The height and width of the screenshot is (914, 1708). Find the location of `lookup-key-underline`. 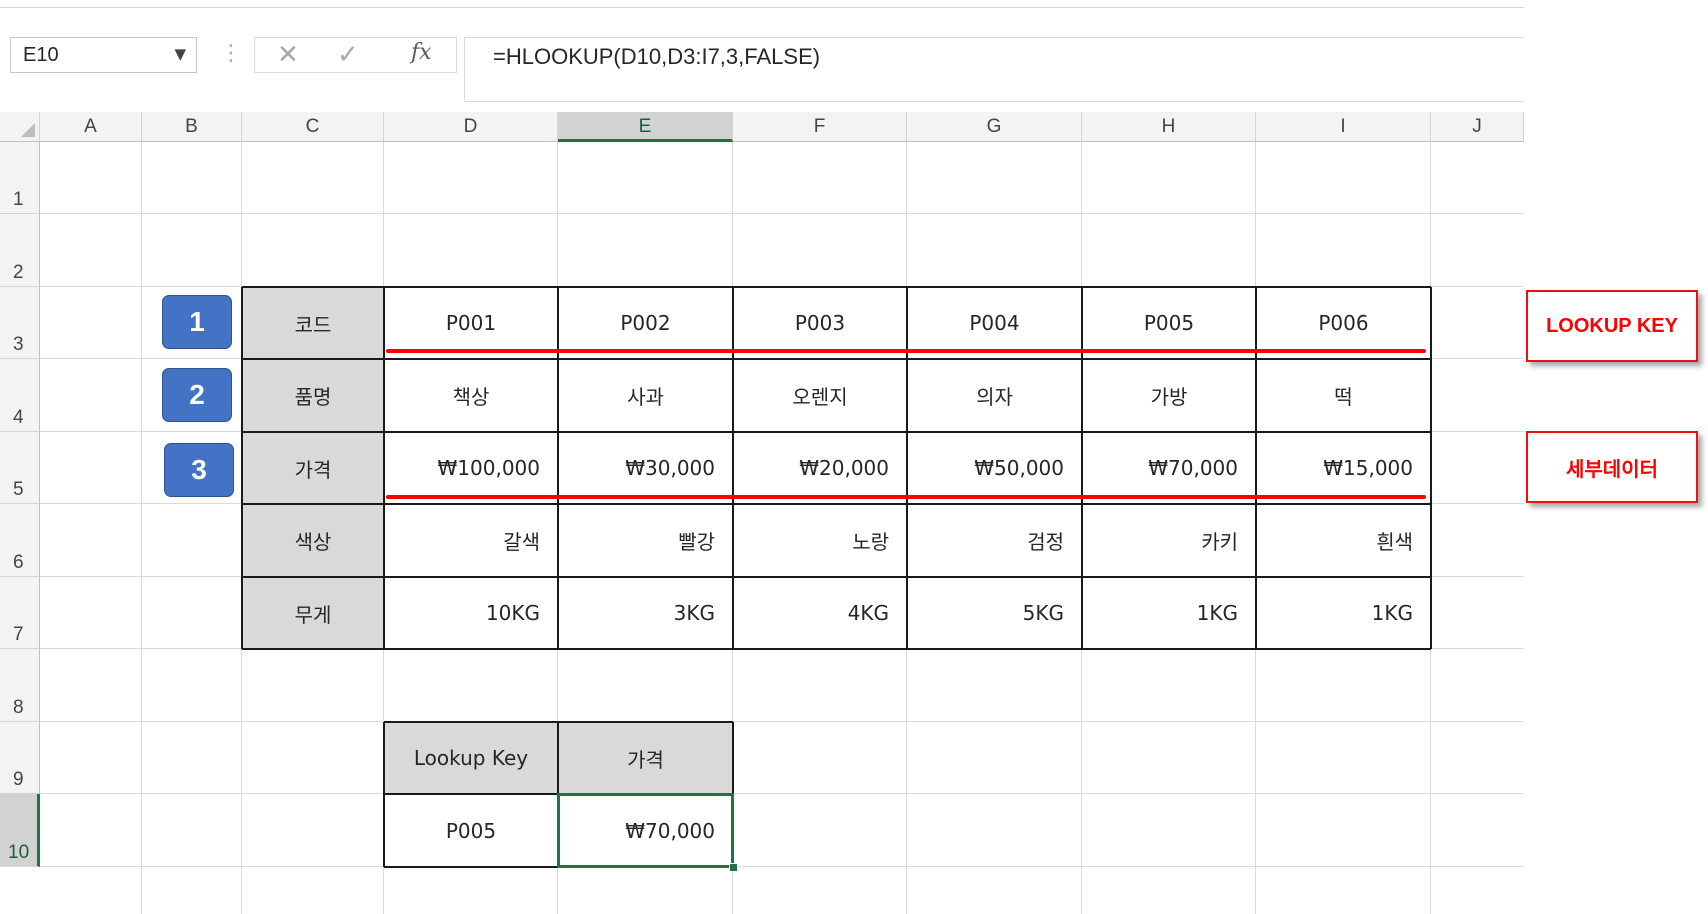

lookup-key-underline is located at coordinates (906, 351).